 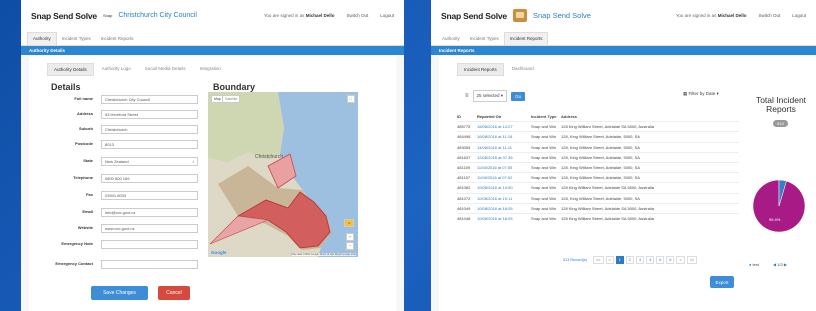 I want to click on map-type-satellite: Satellite, so click(x=231, y=99).